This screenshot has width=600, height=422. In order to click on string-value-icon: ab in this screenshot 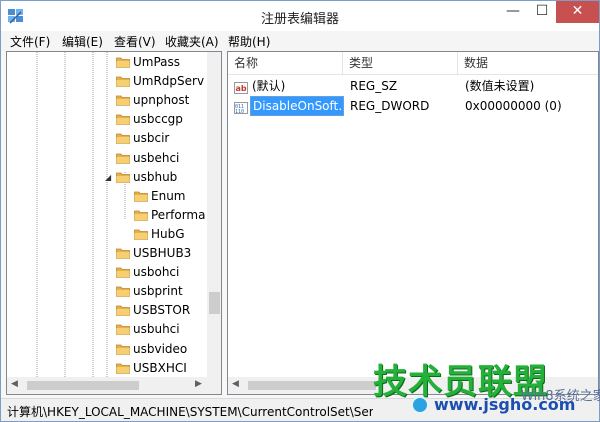, I will do `click(241, 87)`.